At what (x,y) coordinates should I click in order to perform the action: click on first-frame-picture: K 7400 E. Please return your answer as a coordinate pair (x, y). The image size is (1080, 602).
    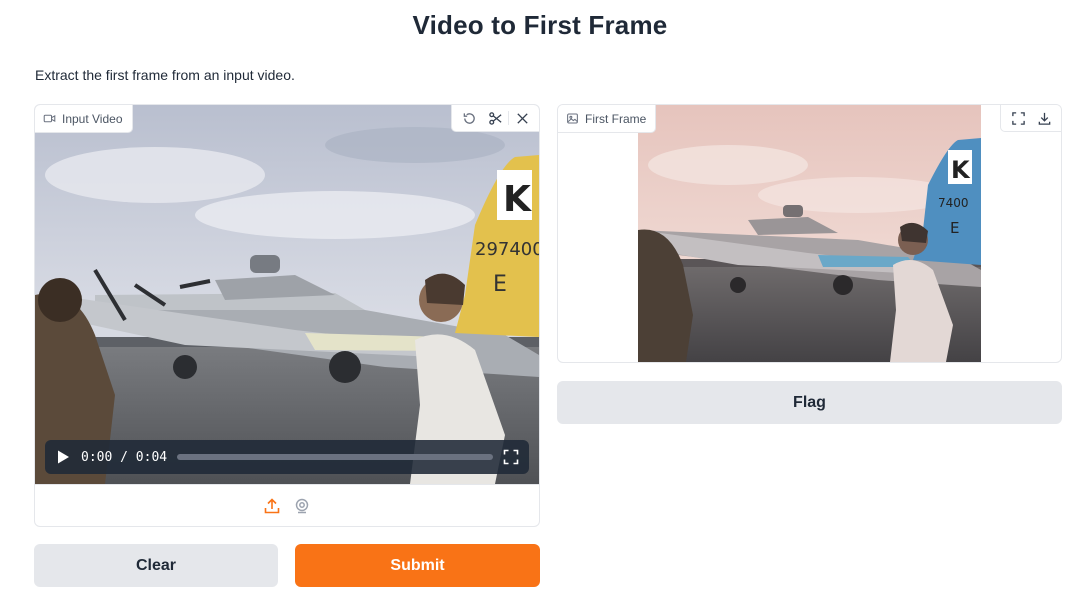
    Looking at the image, I should click on (809, 233).